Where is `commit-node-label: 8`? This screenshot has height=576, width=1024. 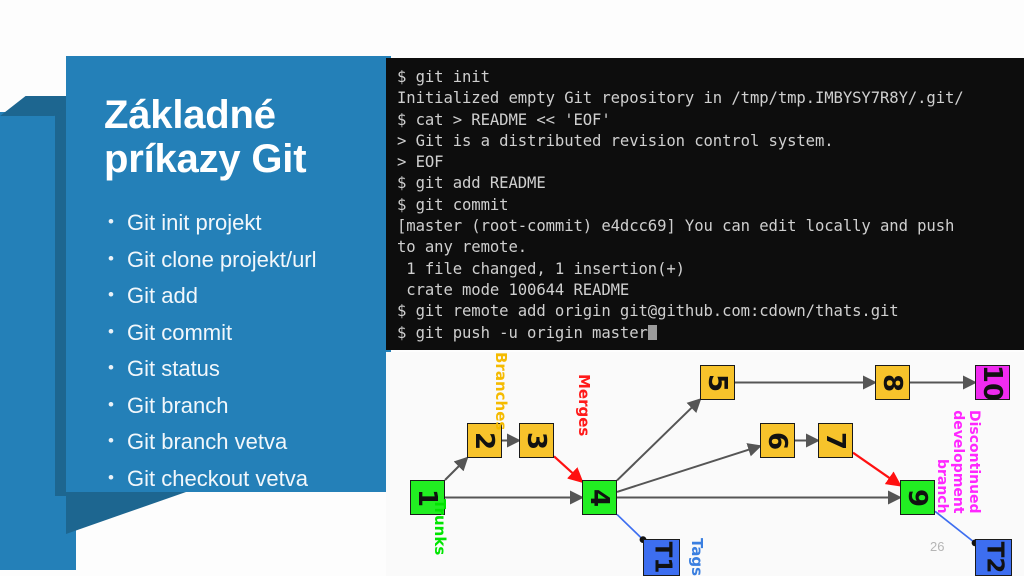 commit-node-label: 8 is located at coordinates (892, 382).